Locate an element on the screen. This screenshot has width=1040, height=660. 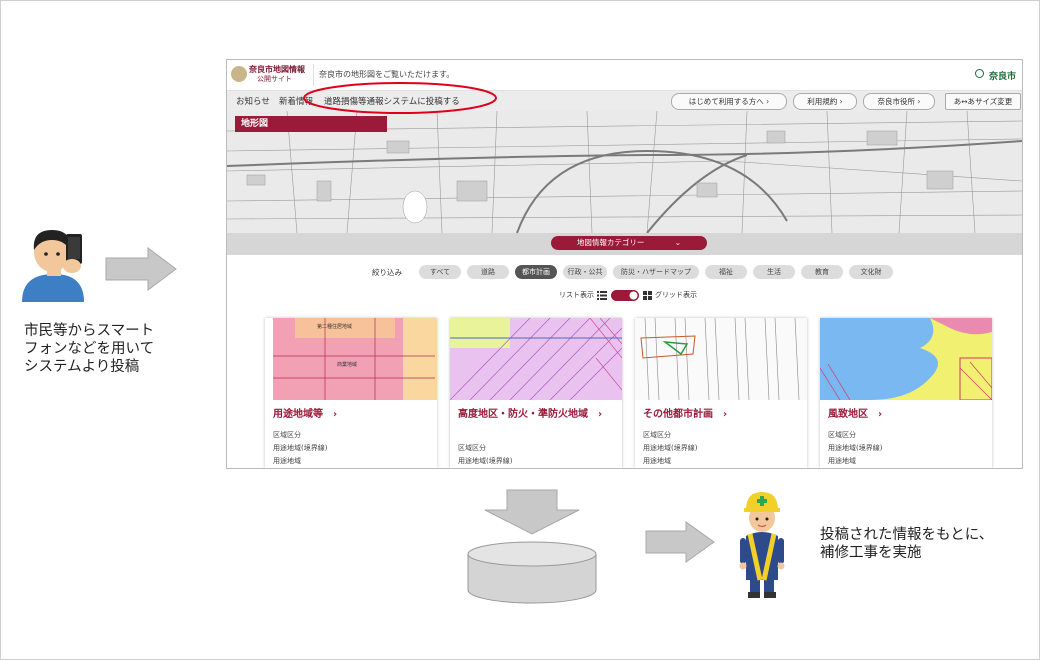
flow-arrow-down is located at coordinates (532, 512).